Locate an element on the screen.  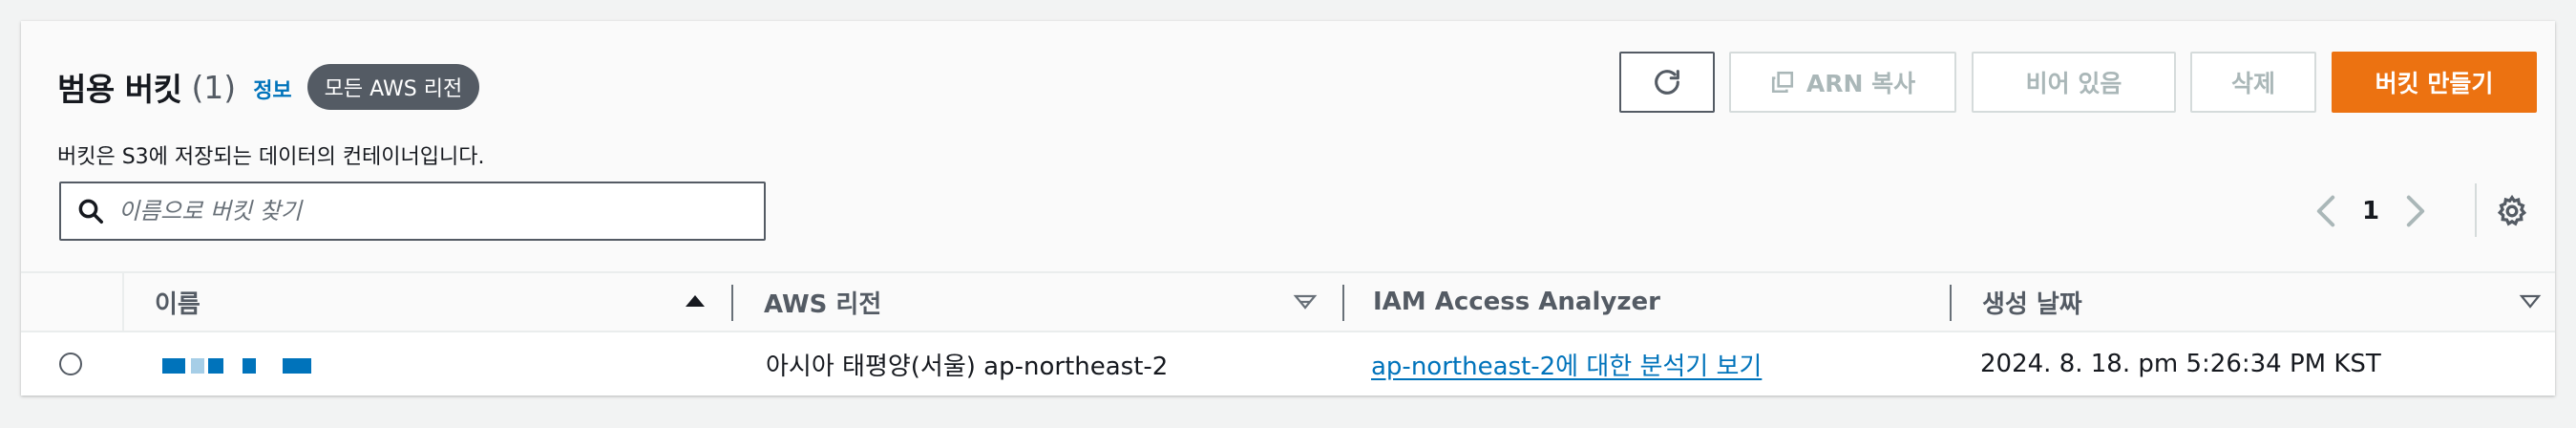
creation-date: 2024. 8. 18. pm 5:26:34 PM KST is located at coordinates (2180, 364).